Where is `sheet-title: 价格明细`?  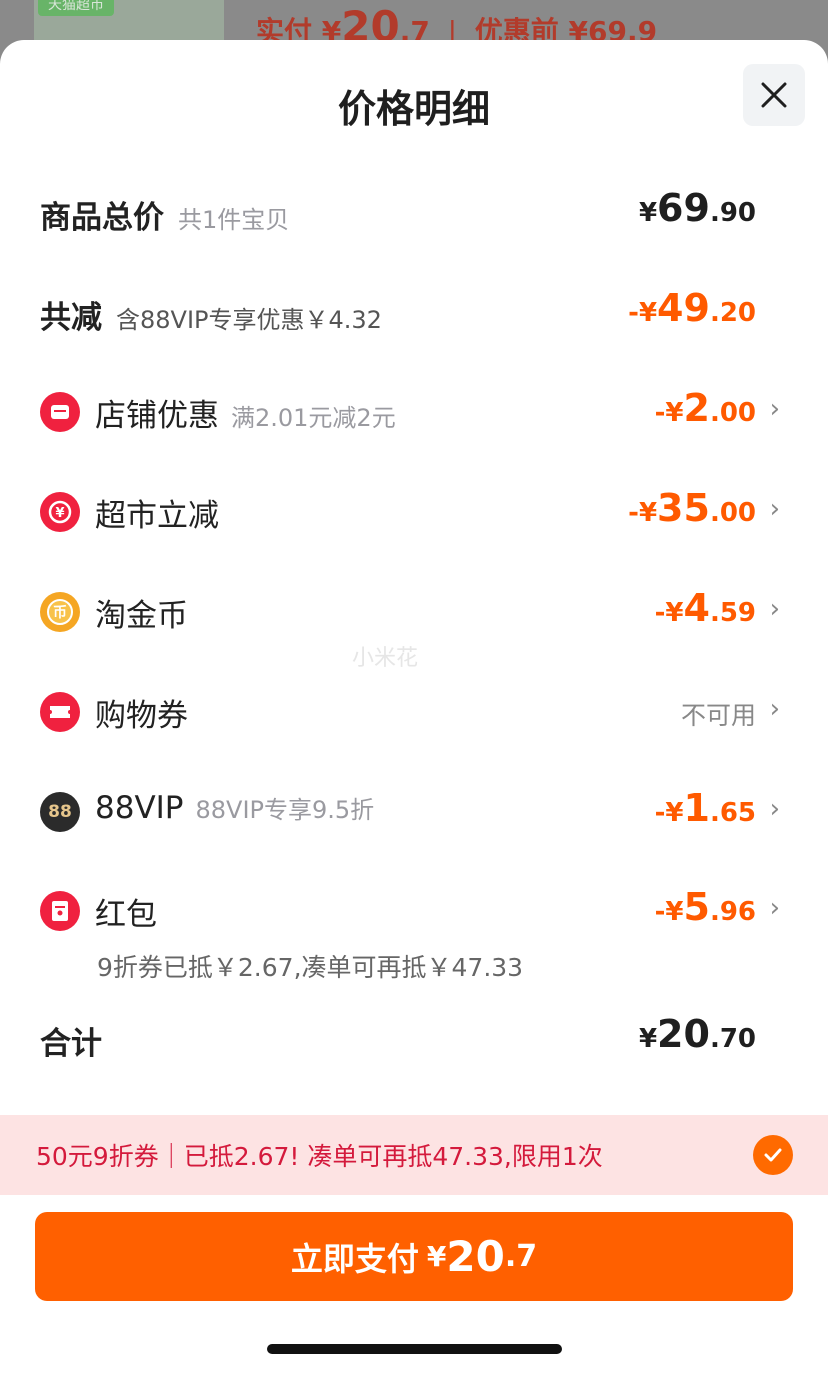 sheet-title: 价格明细 is located at coordinates (413, 109).